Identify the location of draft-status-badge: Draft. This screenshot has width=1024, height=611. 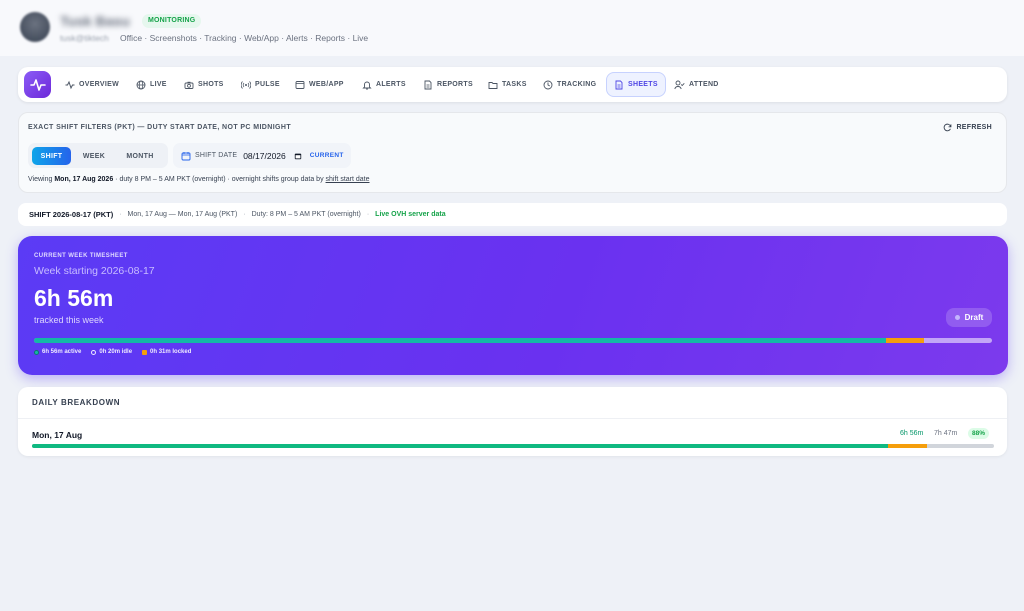
(969, 317).